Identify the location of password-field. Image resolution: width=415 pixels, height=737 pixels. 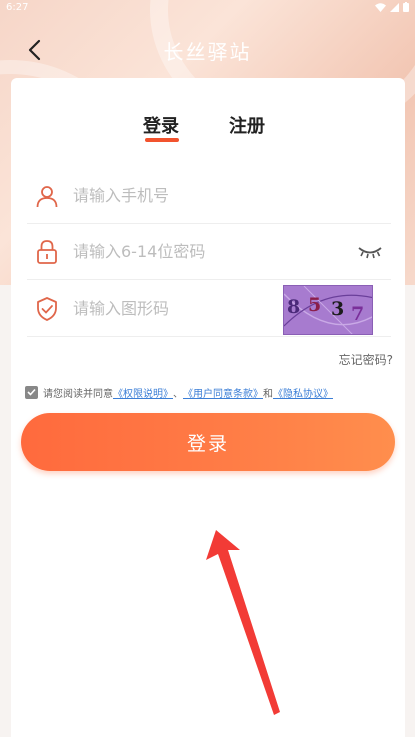
(209, 252).